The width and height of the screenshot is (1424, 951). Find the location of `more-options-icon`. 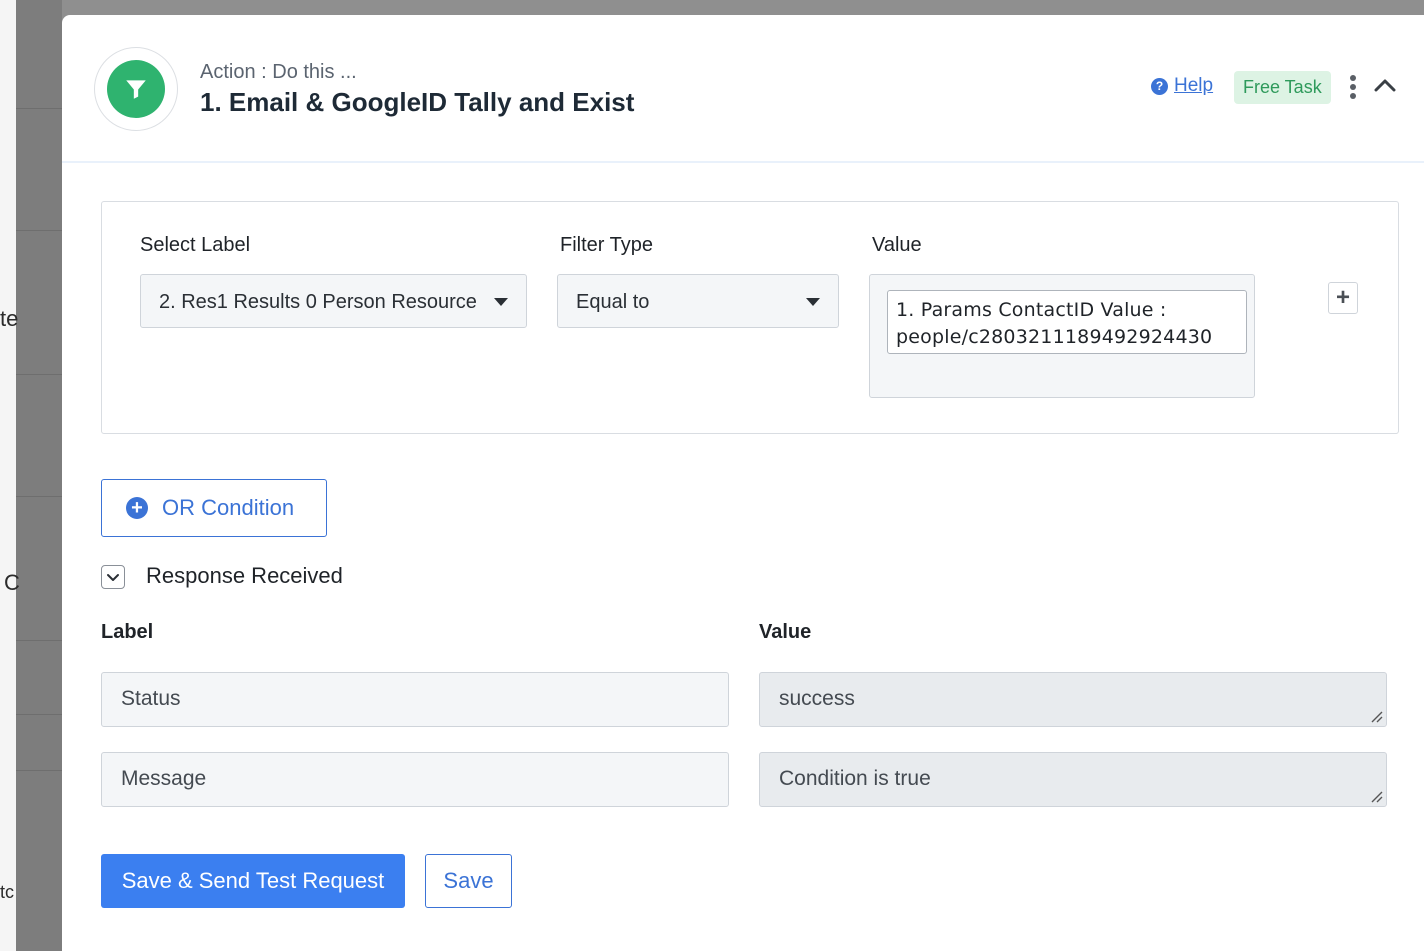

more-options-icon is located at coordinates (1353, 89).